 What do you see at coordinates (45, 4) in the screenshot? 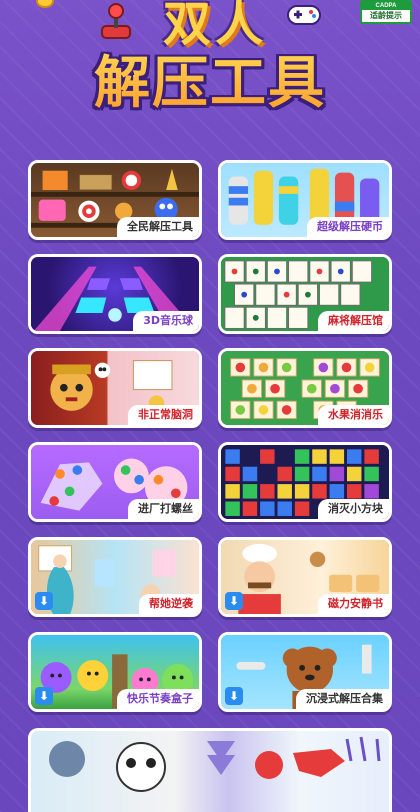
I see `coin-icon` at bounding box center [45, 4].